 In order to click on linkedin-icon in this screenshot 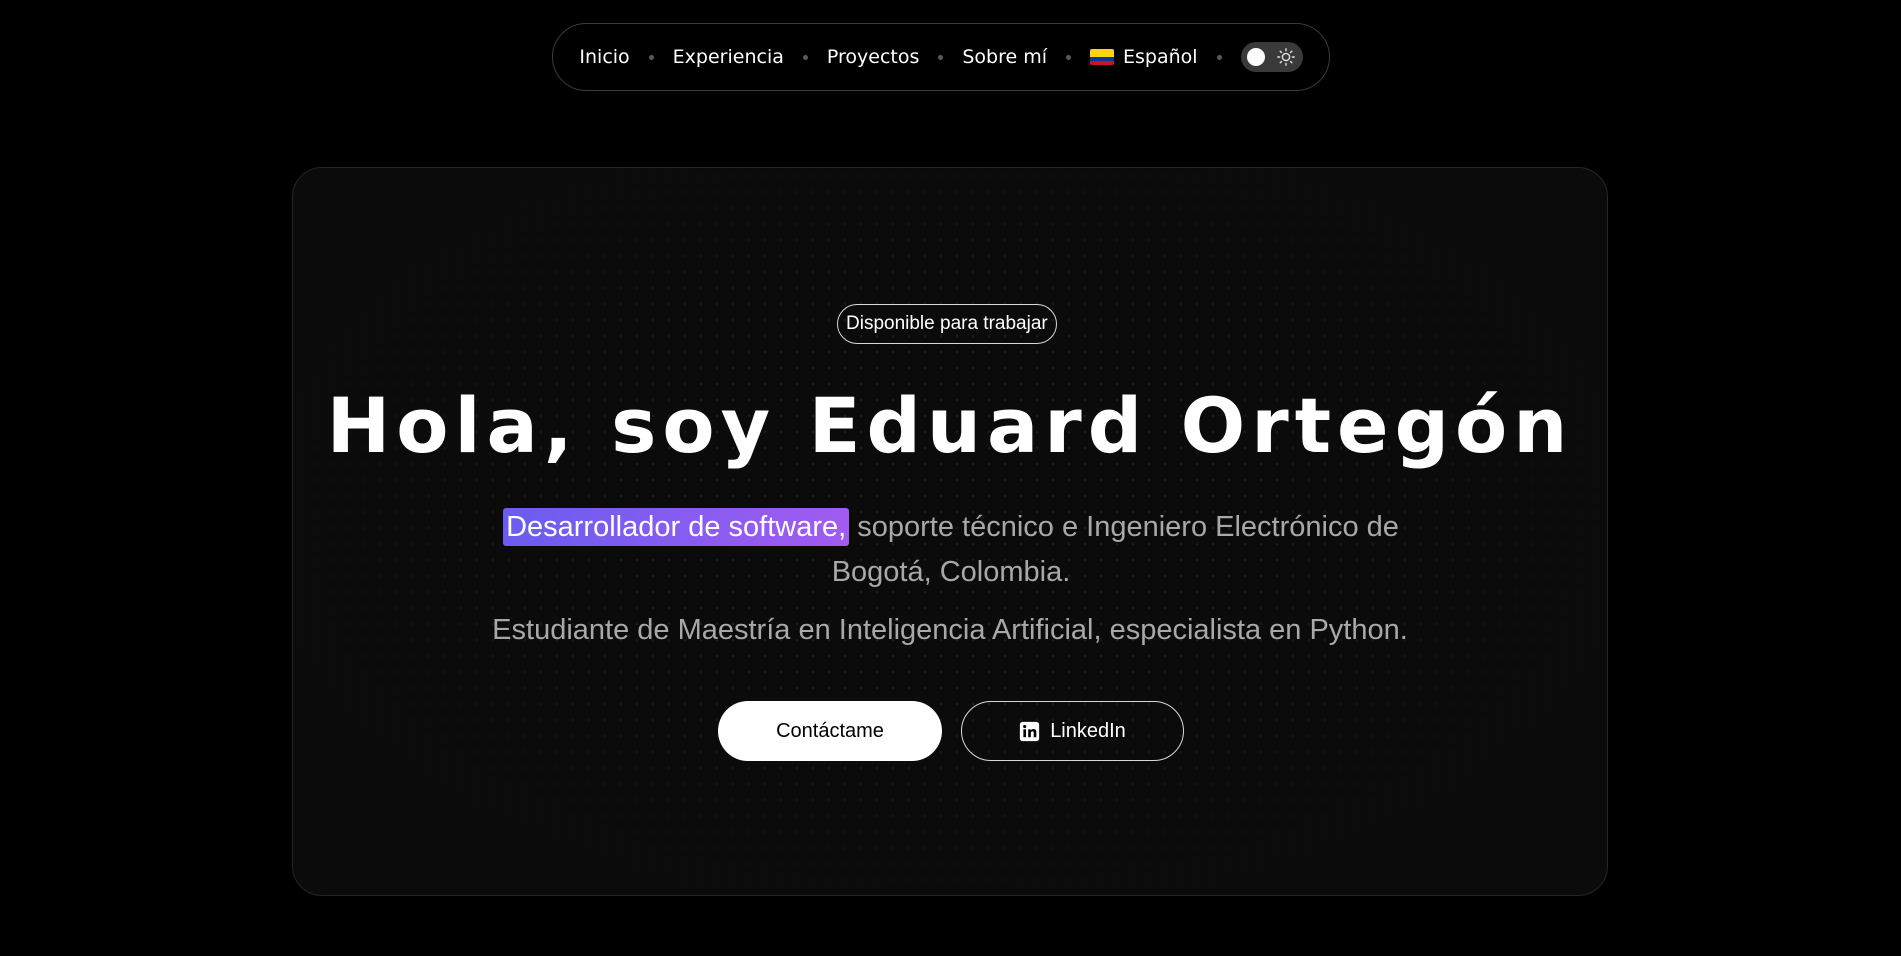, I will do `click(1030, 731)`.